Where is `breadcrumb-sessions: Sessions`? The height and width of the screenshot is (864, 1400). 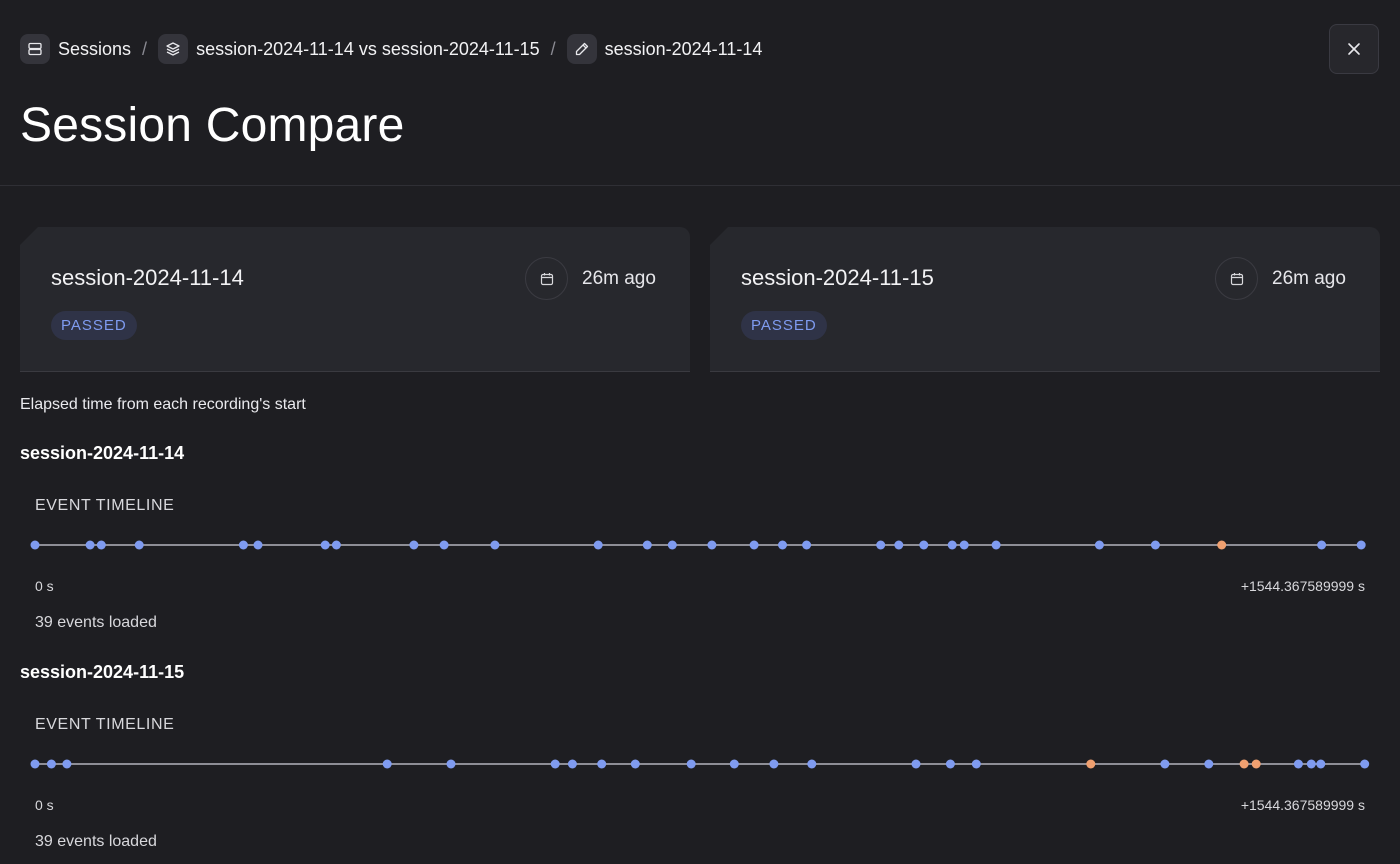
breadcrumb-sessions: Sessions is located at coordinates (75, 49).